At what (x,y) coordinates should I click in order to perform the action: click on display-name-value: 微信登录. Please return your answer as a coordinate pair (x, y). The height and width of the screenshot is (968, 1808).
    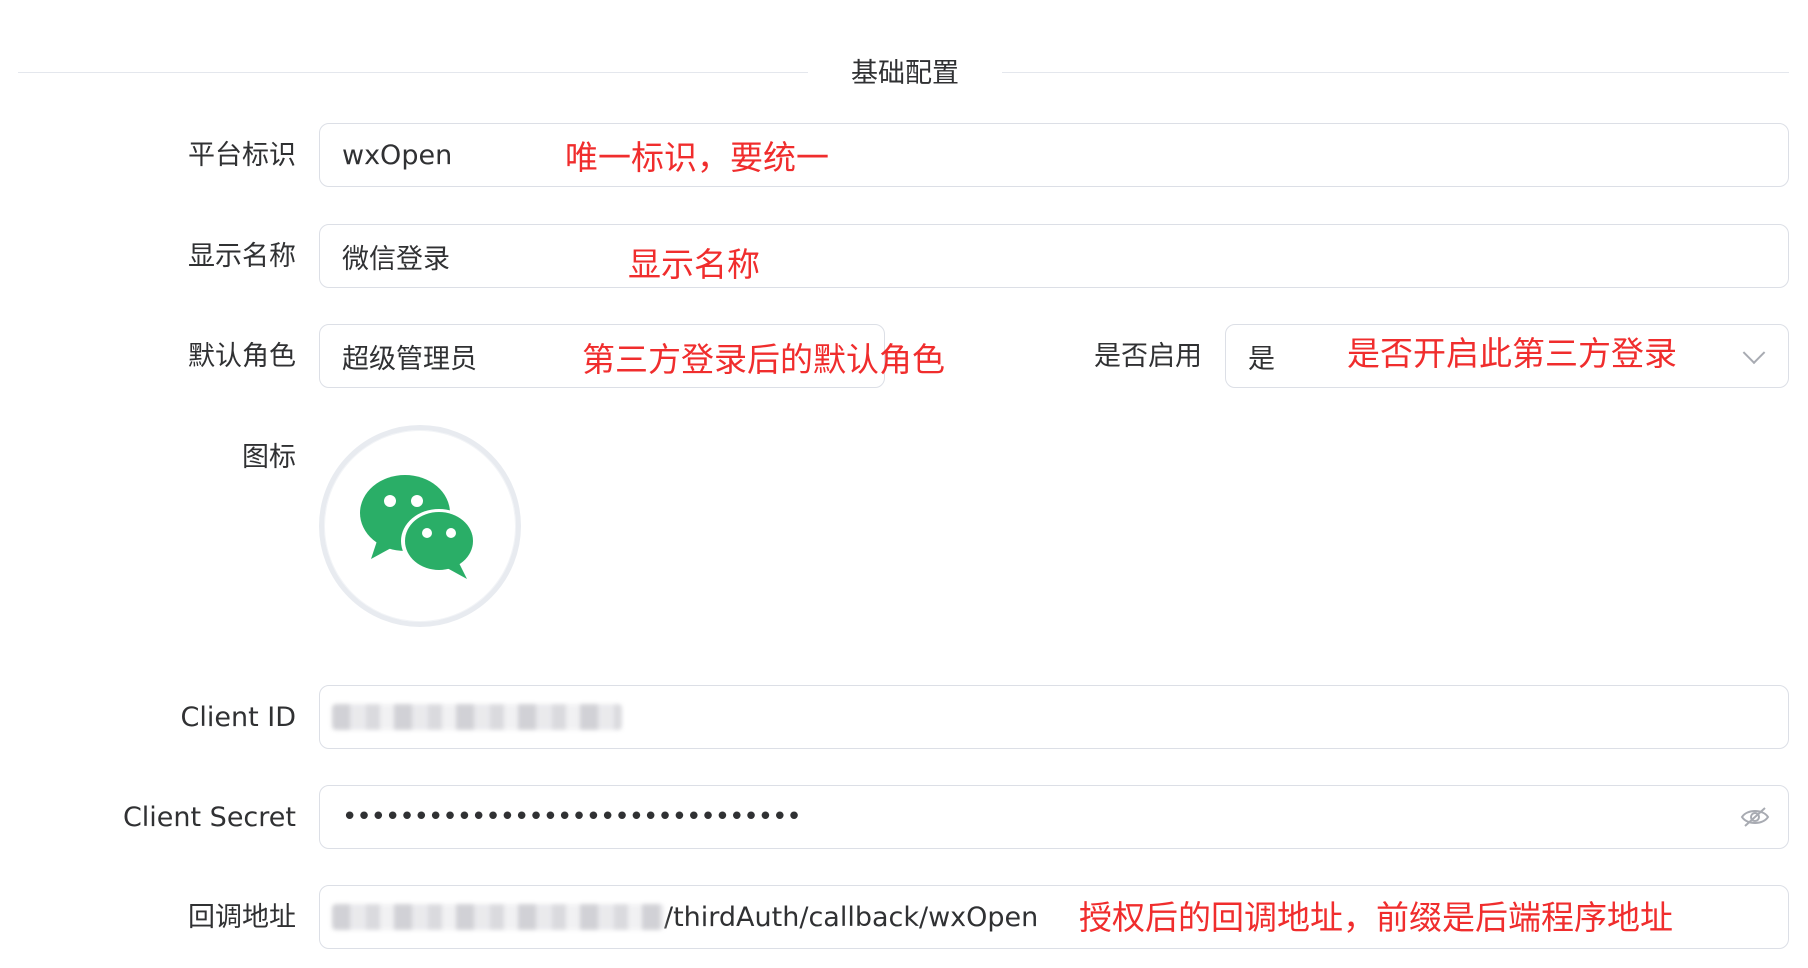
    Looking at the image, I should click on (396, 259).